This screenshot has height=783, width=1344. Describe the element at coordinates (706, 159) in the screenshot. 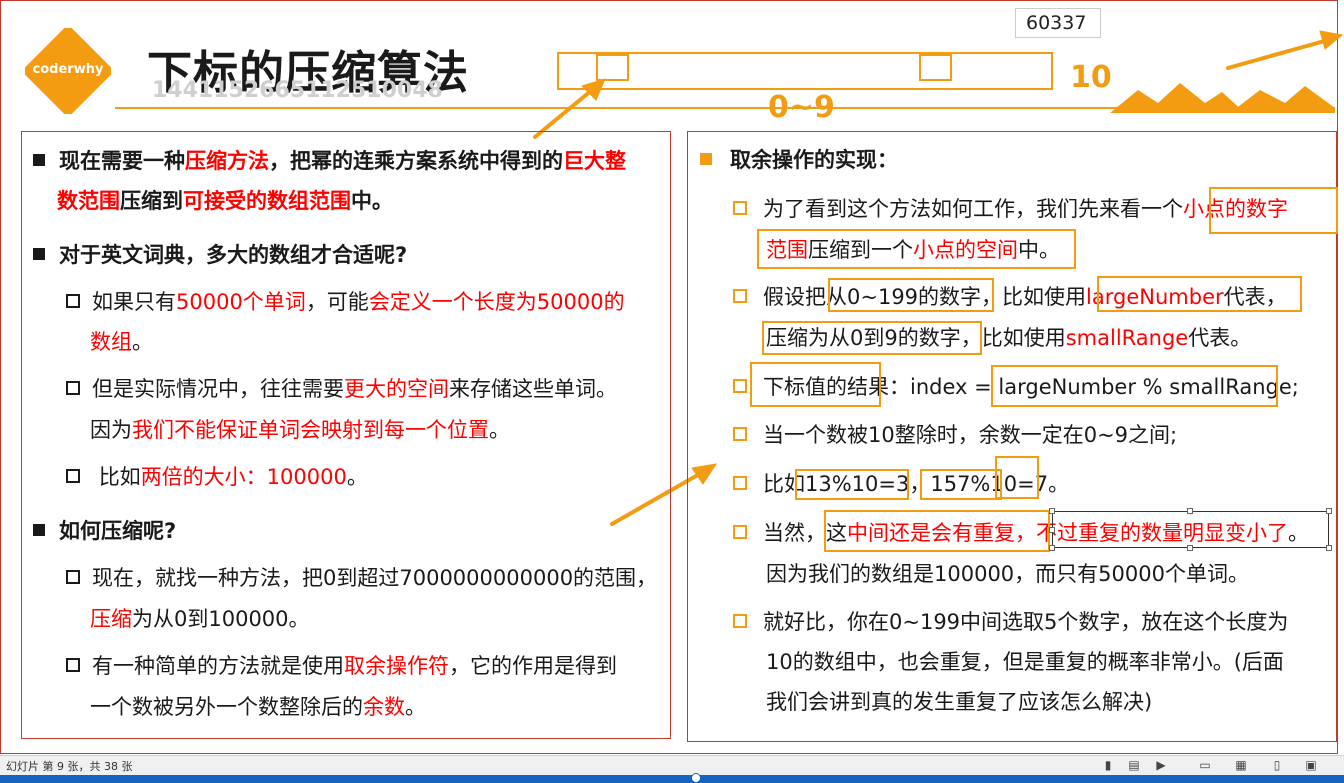

I see `orange-square-bullet-icon` at that location.